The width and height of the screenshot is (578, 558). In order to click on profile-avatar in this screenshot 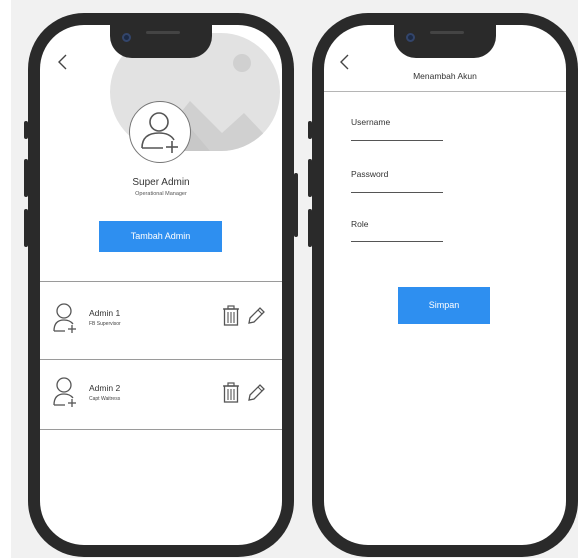, I will do `click(160, 132)`.